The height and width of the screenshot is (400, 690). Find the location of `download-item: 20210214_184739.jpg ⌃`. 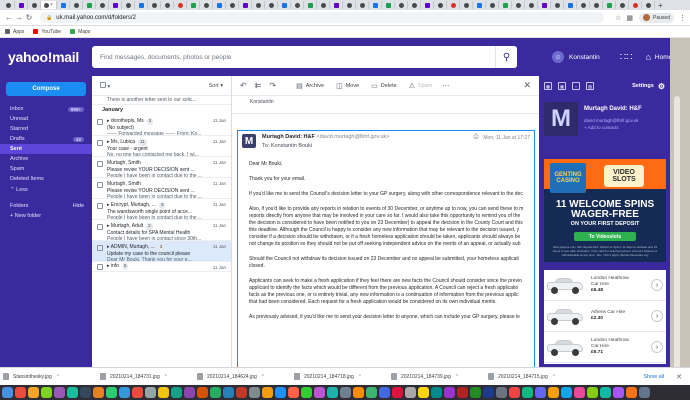

download-item: 20210214_184739.jpg ⌃ is located at coordinates (439, 376).